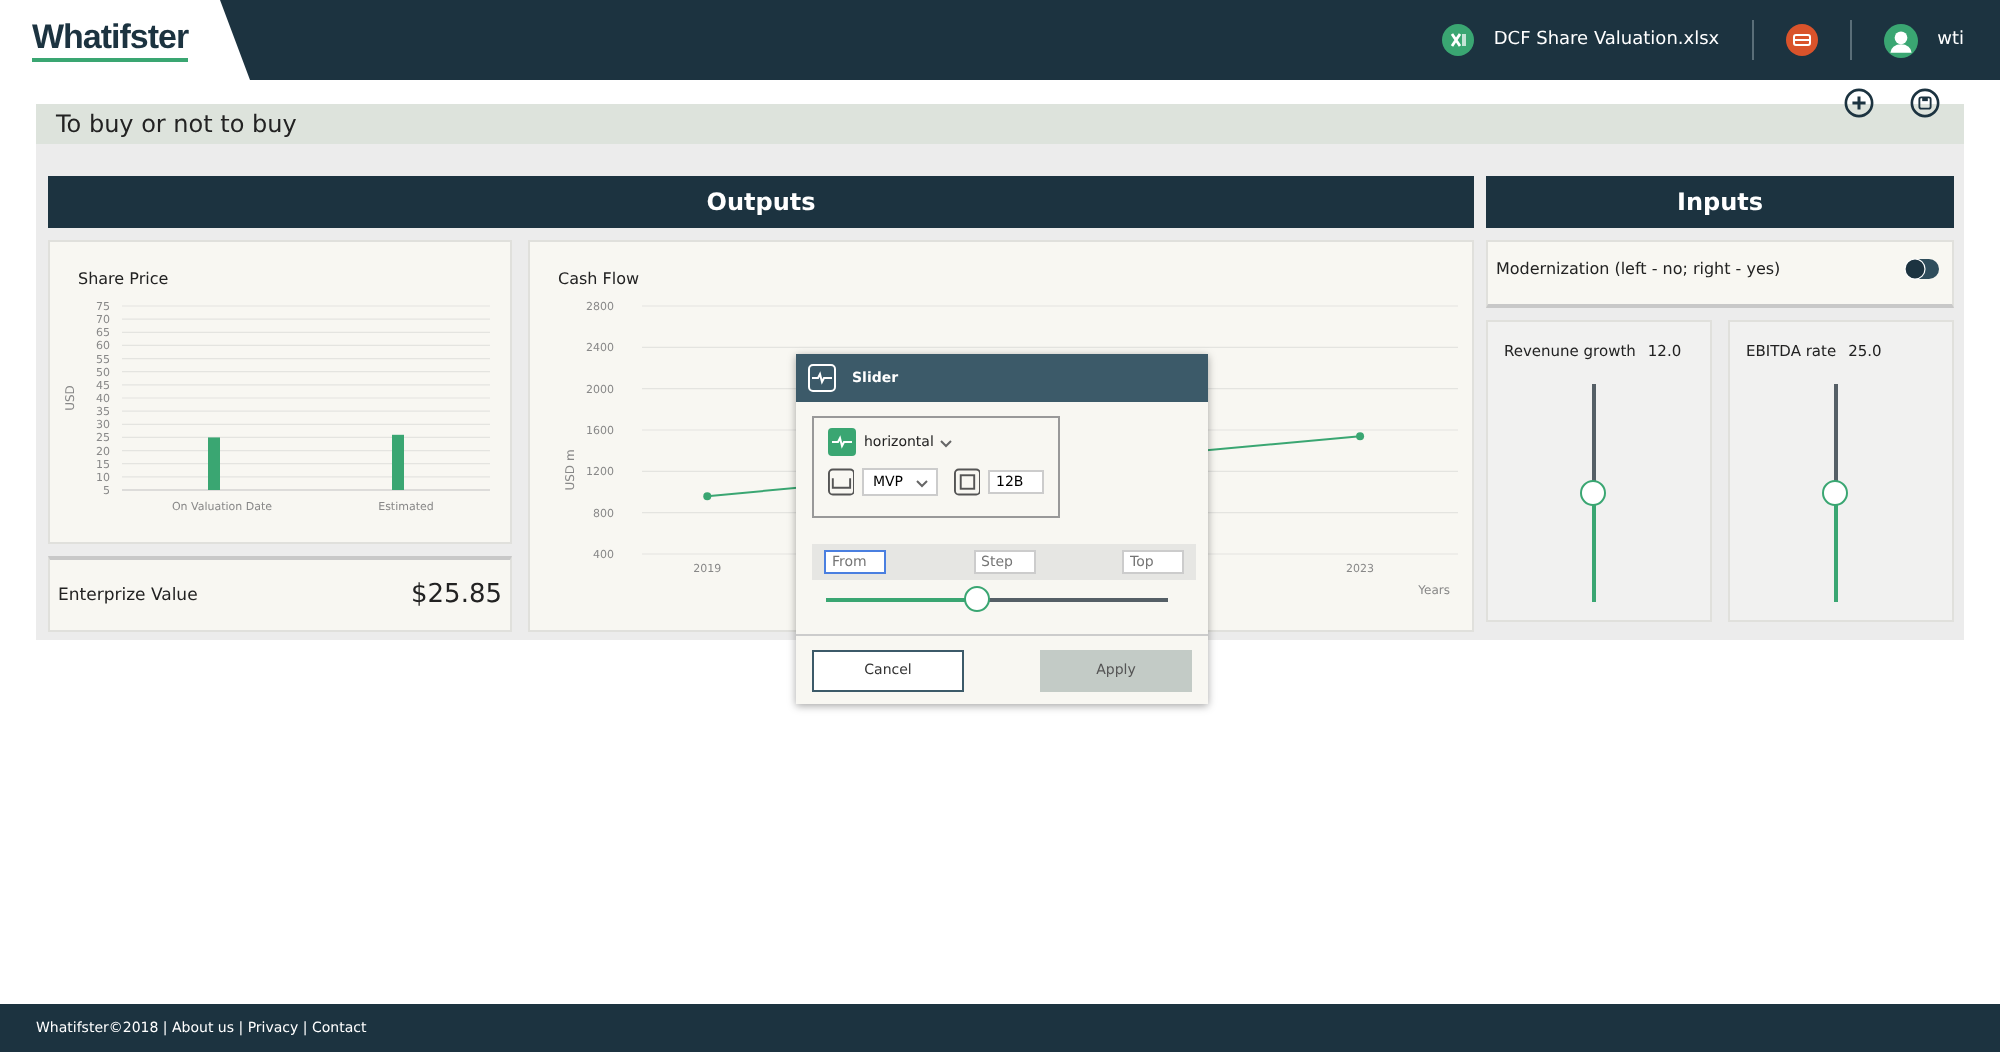 Image resolution: width=2000 pixels, height=1052 pixels. I want to click on tray-icon, so click(841, 482).